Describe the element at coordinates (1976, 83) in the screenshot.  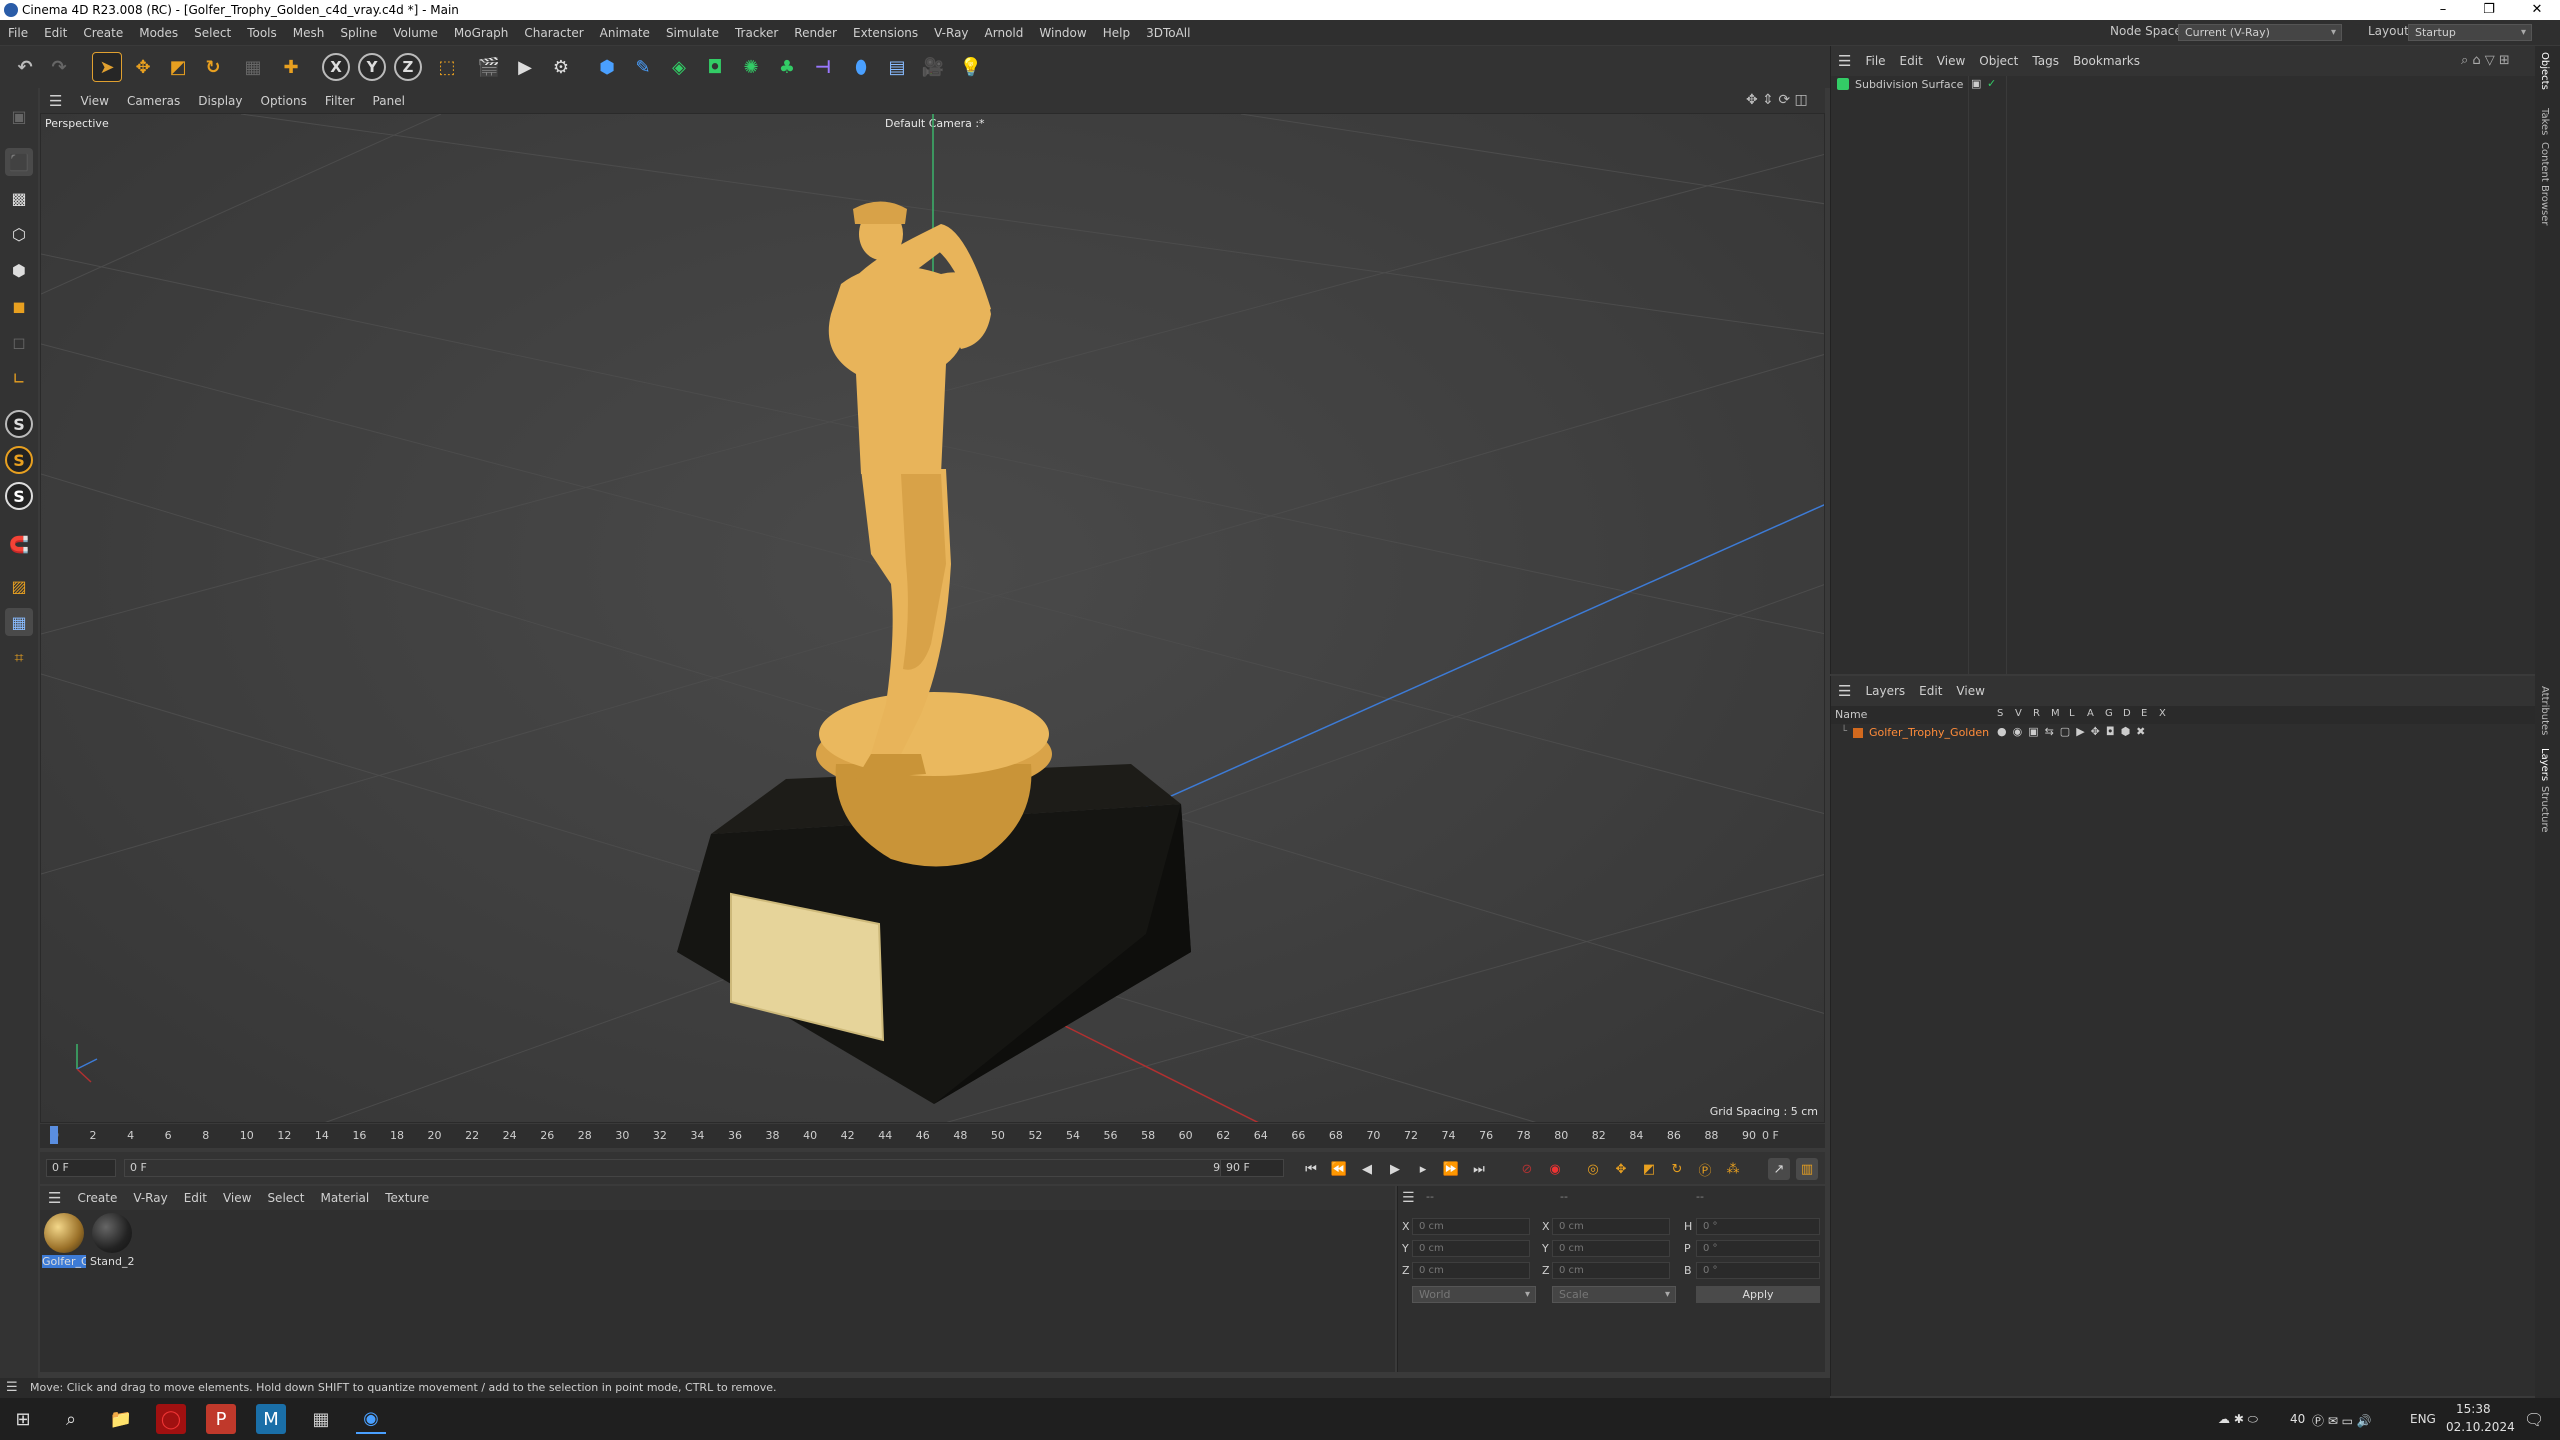
I see `object-visibility-icon: ▣` at that location.